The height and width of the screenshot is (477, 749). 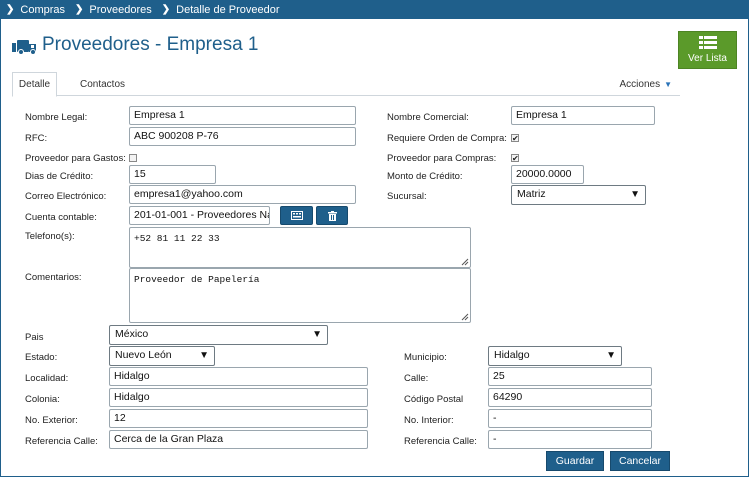 What do you see at coordinates (429, 420) in the screenshot?
I see `no-interior-label: No. Interior:` at bounding box center [429, 420].